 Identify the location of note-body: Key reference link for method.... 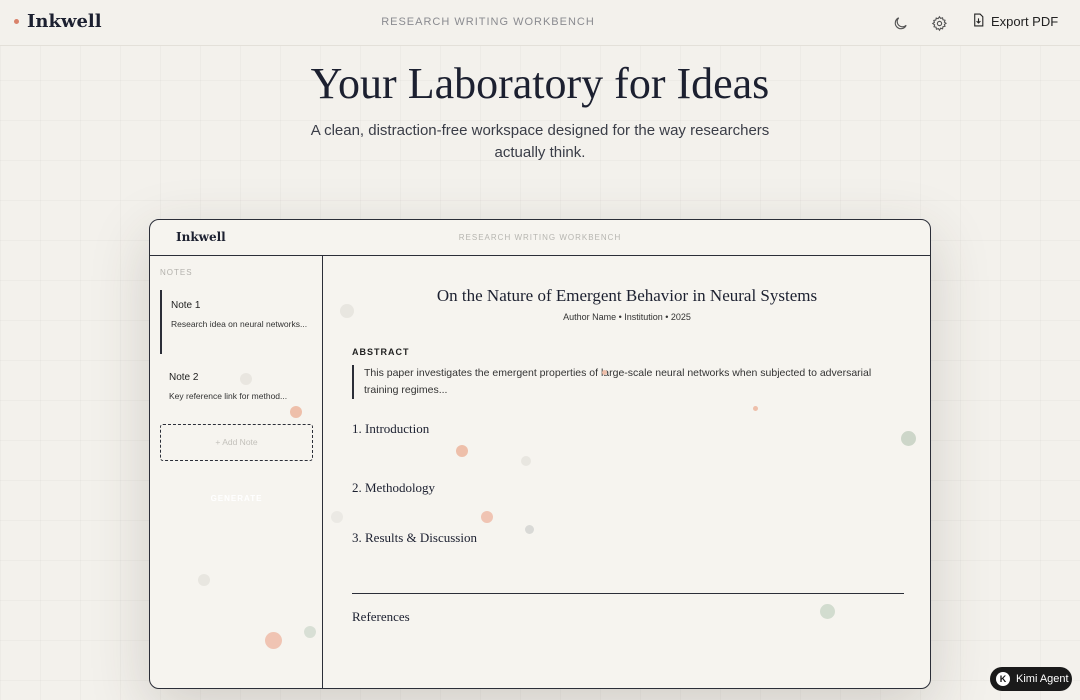
(228, 396).